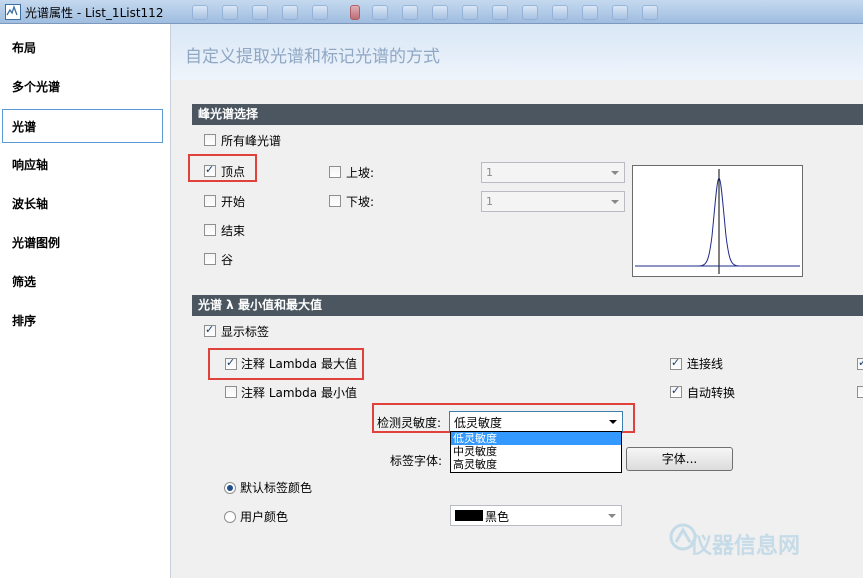 This screenshot has height=578, width=863. What do you see at coordinates (711, 393) in the screenshot?
I see `auto-rotate-label: 自动转换` at bounding box center [711, 393].